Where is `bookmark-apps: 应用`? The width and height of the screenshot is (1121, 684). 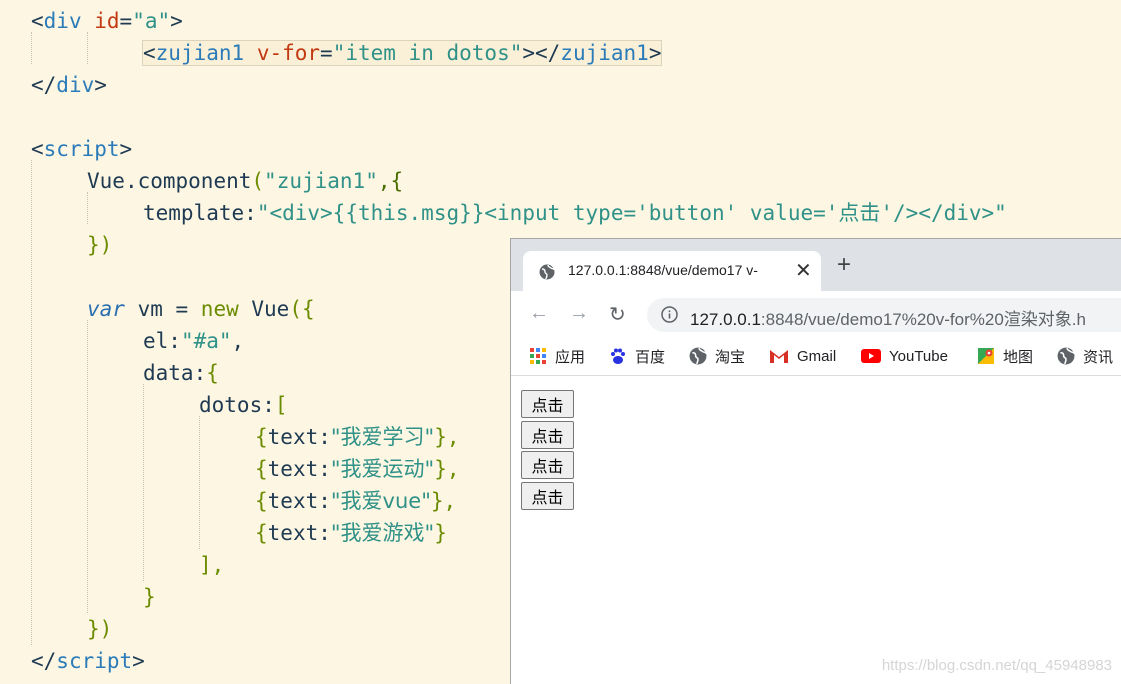
bookmark-apps: 应用 is located at coordinates (557, 356).